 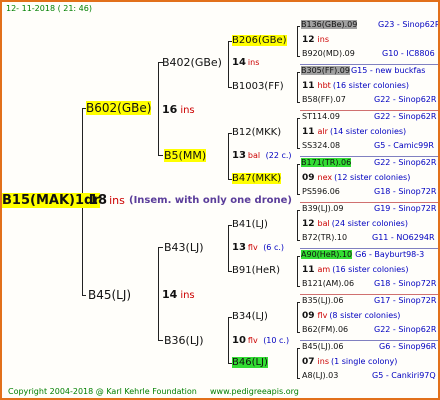 I want to click on root-insemination: 18 ins, so click(x=107, y=200).